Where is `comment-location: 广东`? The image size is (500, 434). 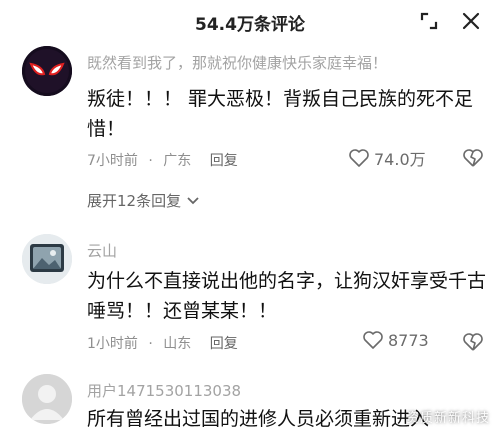 comment-location: 广东 is located at coordinates (177, 161).